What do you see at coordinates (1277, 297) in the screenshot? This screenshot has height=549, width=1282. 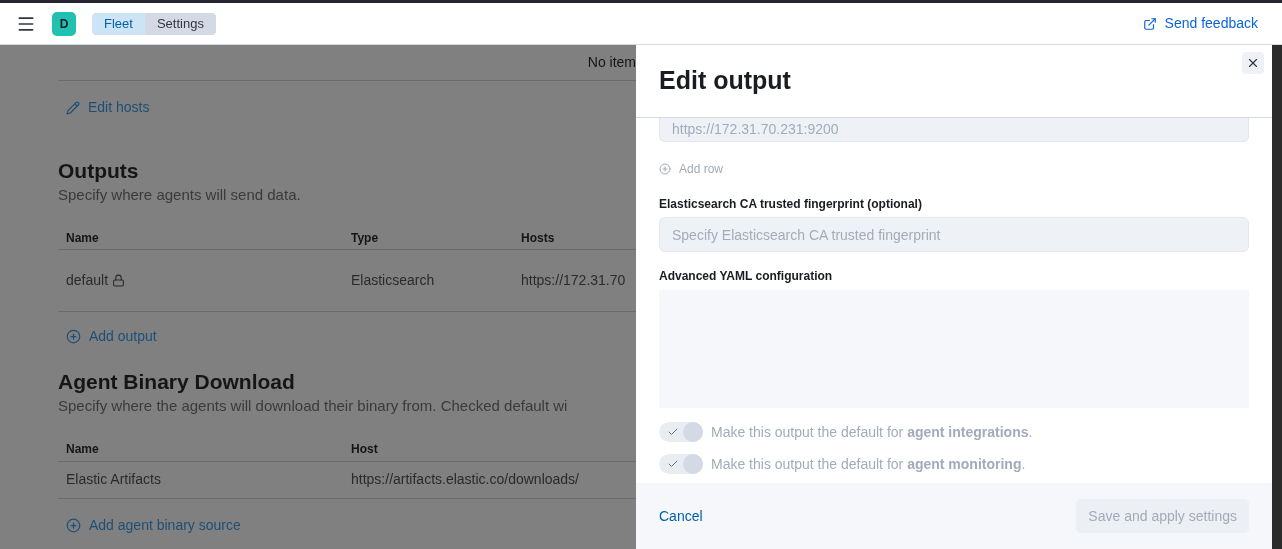 I see `scrollbar` at bounding box center [1277, 297].